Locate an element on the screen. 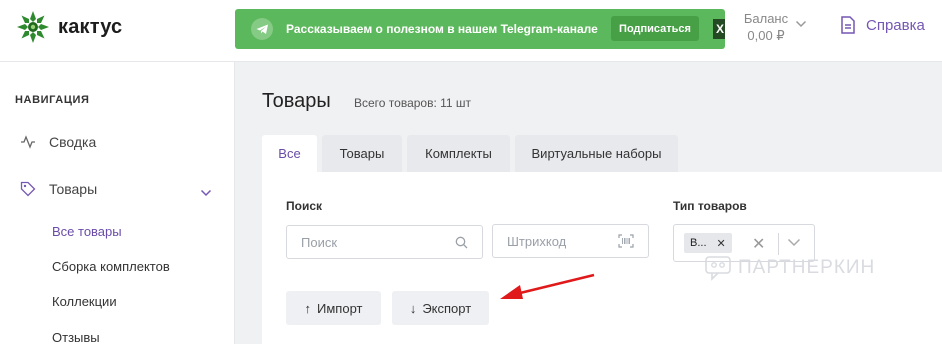 The image size is (942, 344). sidebar-subitem-kit-assembly: Сборка комплектов is located at coordinates (111, 266).